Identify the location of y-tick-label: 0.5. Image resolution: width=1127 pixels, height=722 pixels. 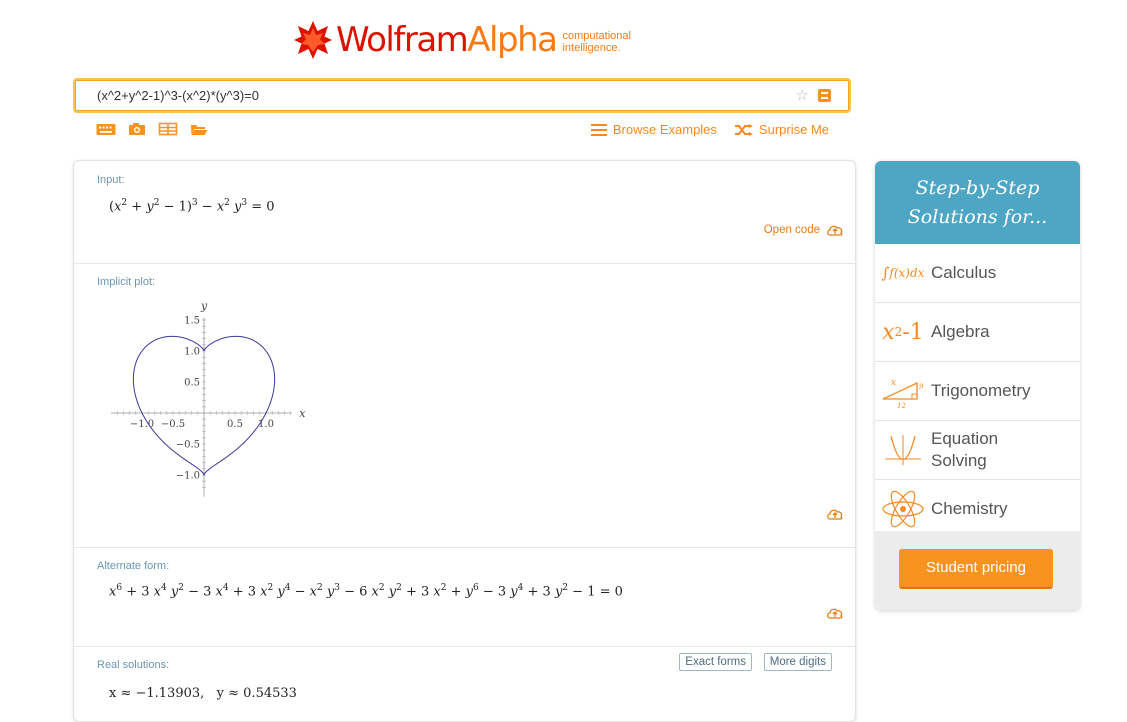
(192, 383).